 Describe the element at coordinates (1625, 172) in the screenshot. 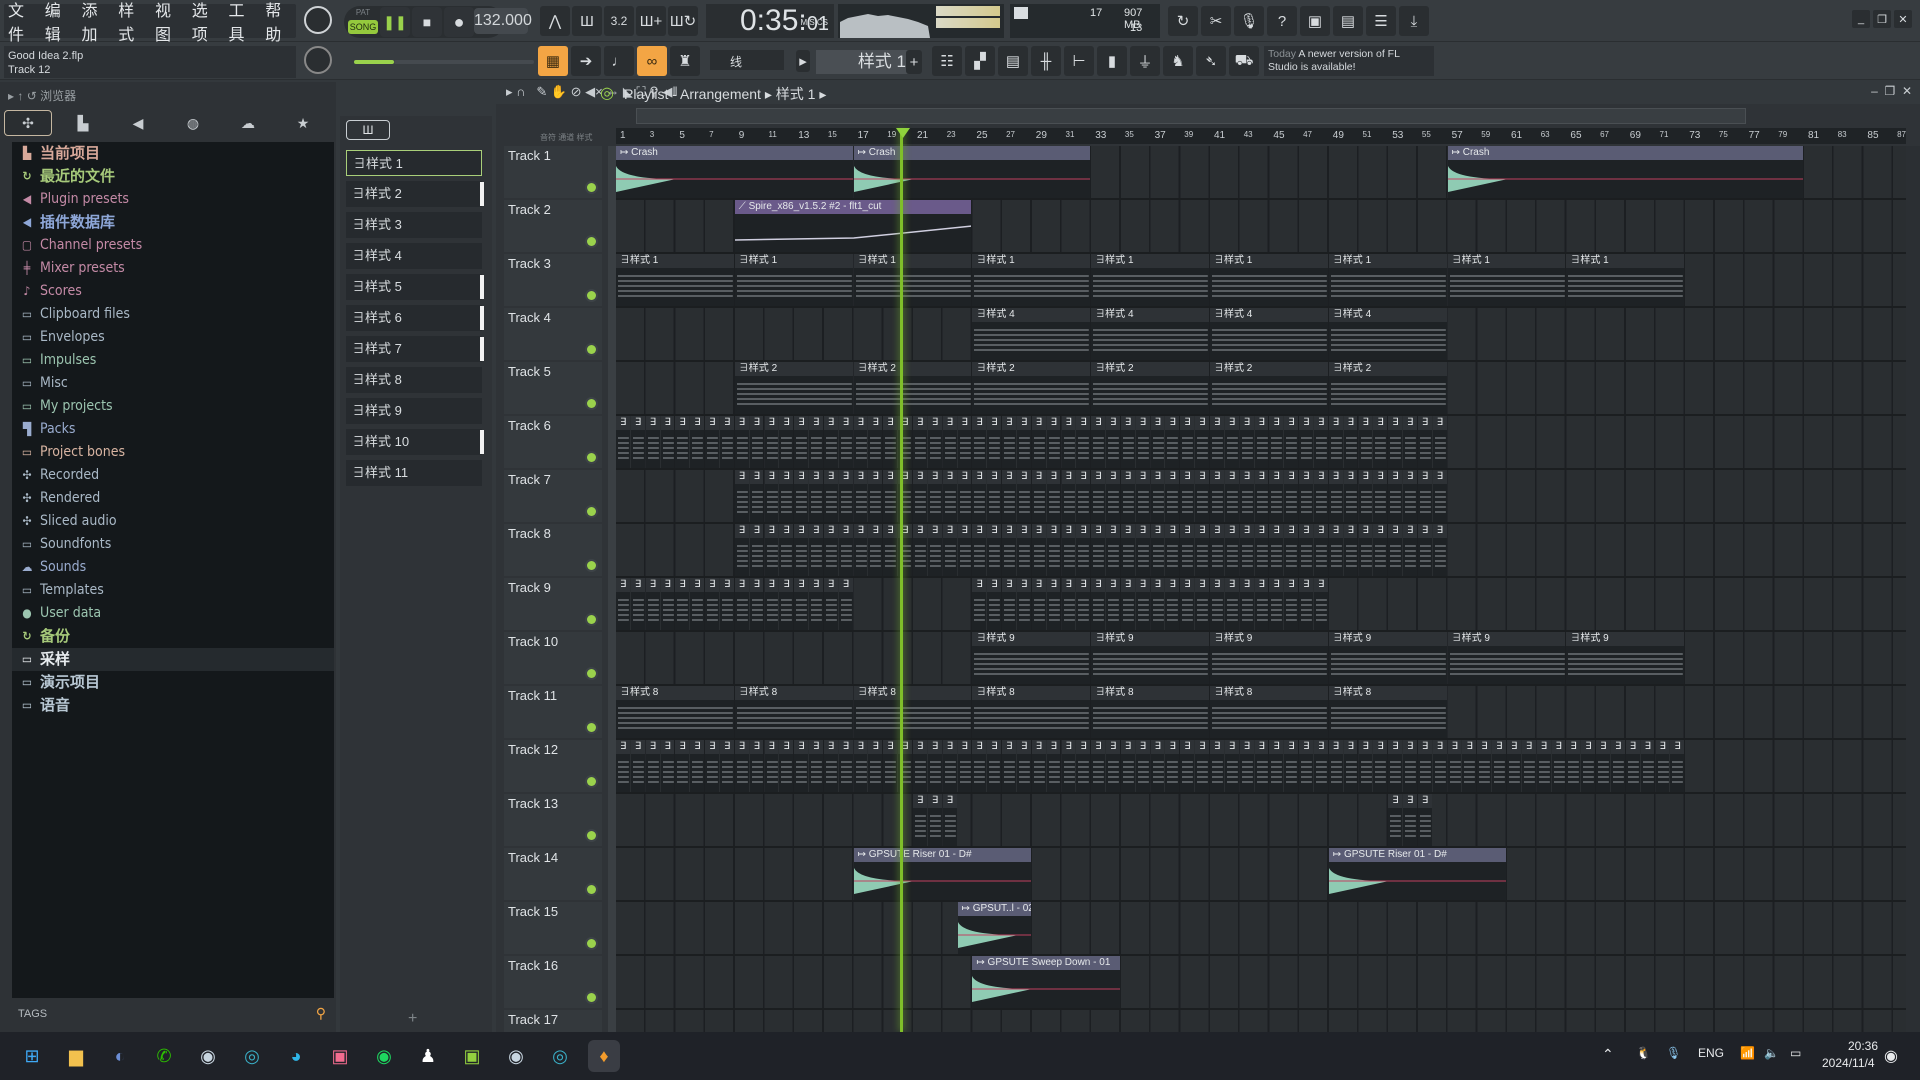

I see `audio-clip: ↦ Crash` at that location.